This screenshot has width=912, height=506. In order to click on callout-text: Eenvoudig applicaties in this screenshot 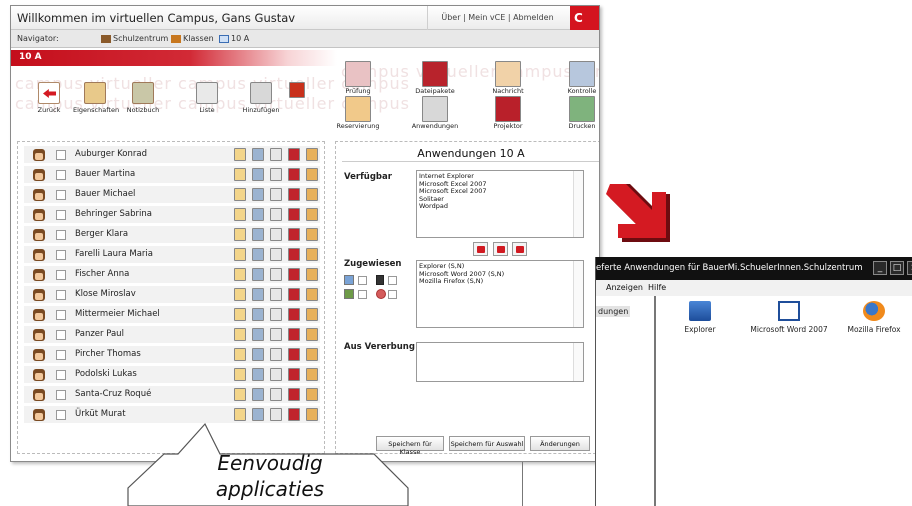, I will do `click(270, 476)`.